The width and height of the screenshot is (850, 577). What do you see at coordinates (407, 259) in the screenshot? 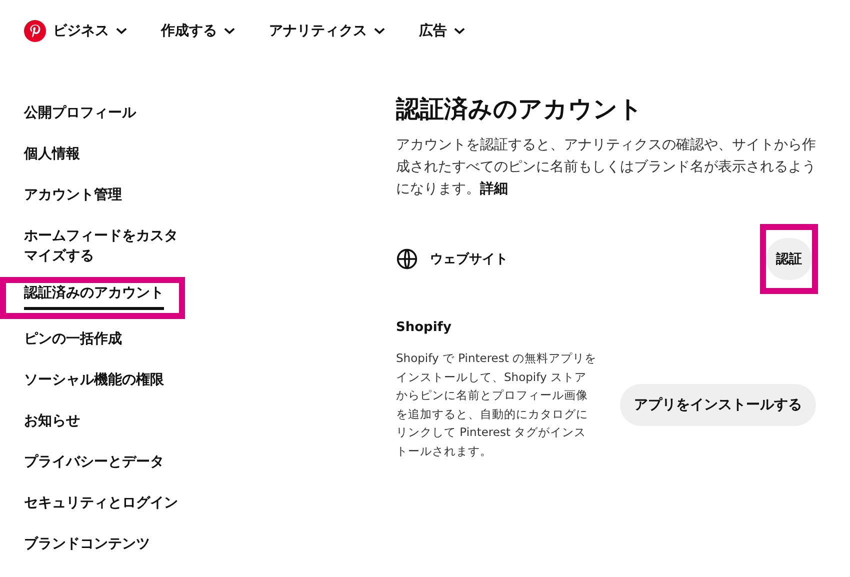
I see `globe-icon` at bounding box center [407, 259].